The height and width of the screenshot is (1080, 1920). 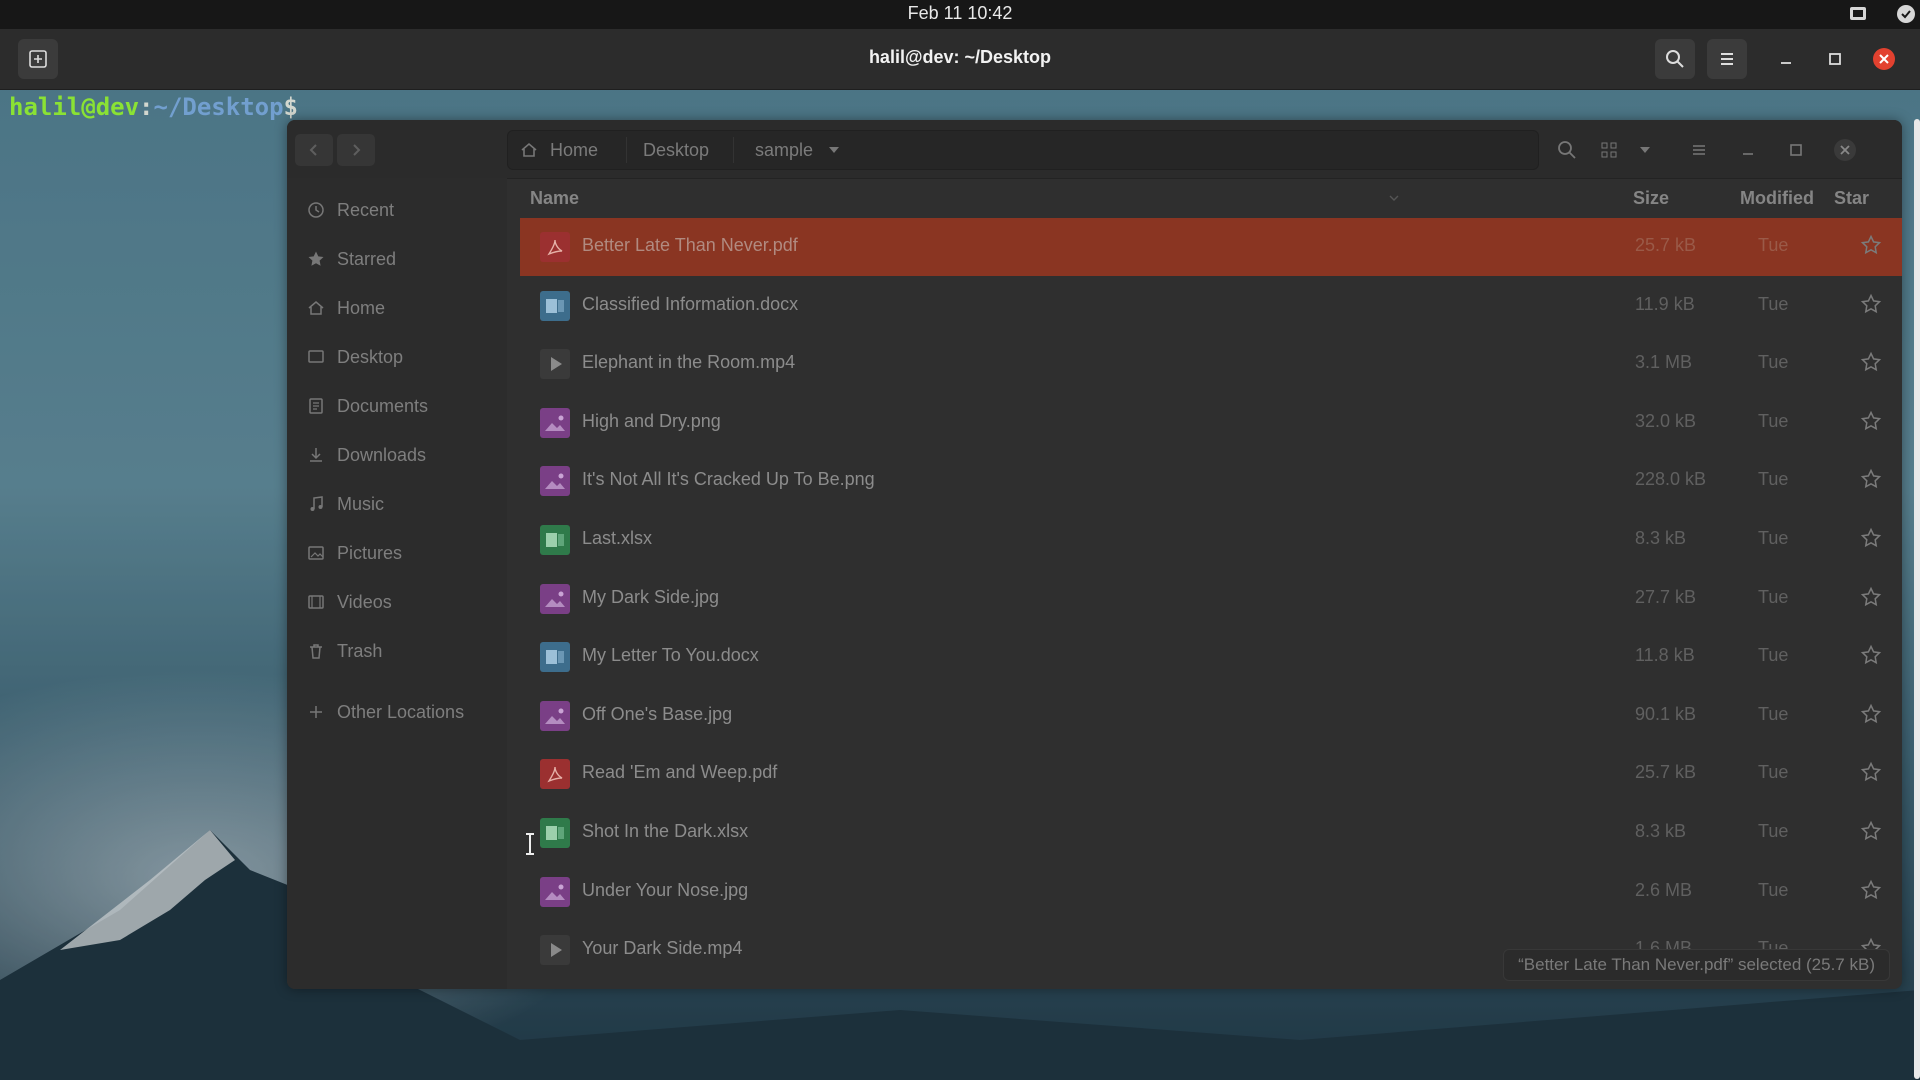 What do you see at coordinates (1906, 14) in the screenshot?
I see `system-menu-icon` at bounding box center [1906, 14].